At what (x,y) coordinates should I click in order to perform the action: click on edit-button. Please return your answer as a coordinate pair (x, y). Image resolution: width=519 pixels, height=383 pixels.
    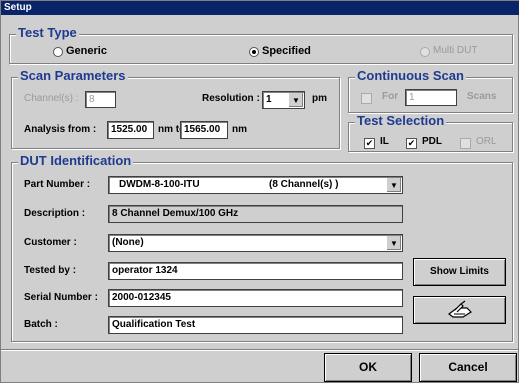
    Looking at the image, I should click on (459, 310).